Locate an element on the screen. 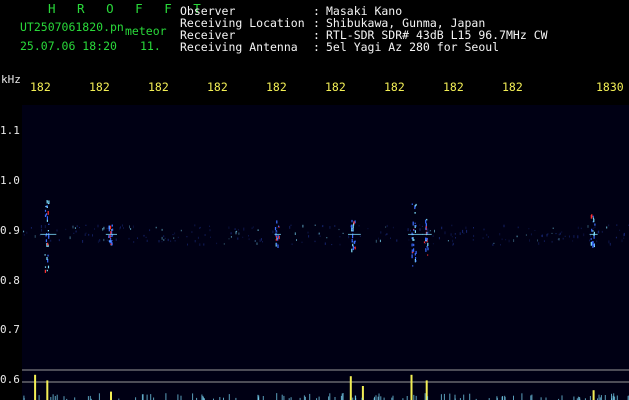 The image size is (629, 400). y-tick-label: 0.8 is located at coordinates (10, 280).